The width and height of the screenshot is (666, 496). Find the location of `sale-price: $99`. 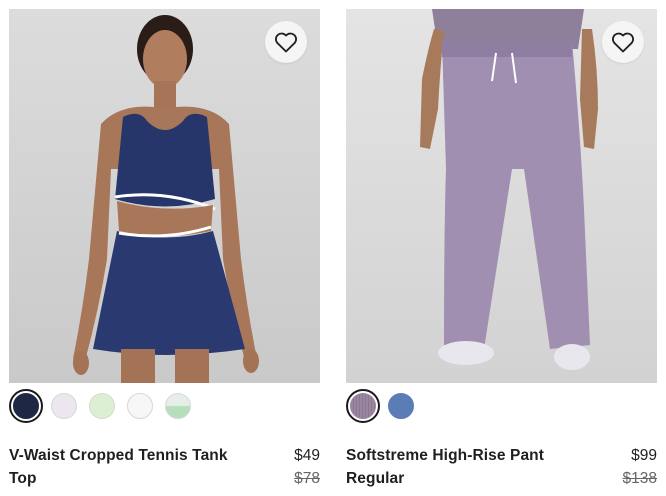

sale-price: $99 is located at coordinates (644, 455).